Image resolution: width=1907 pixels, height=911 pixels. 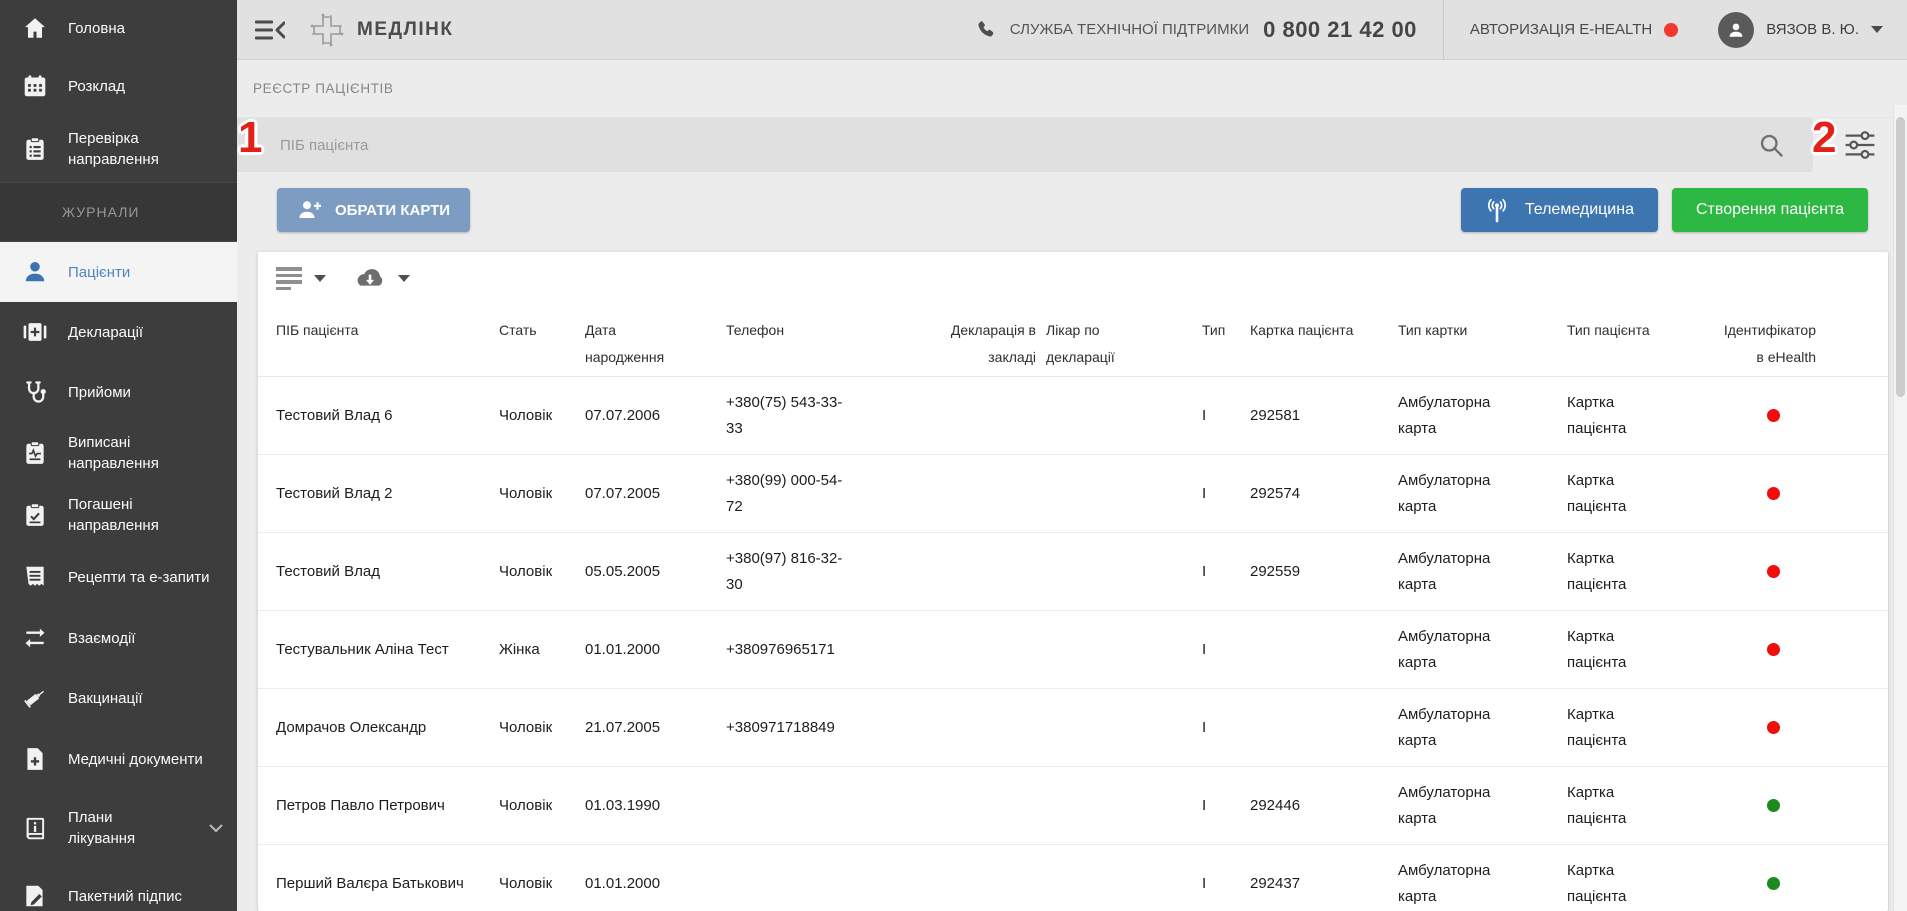 What do you see at coordinates (1900, 257) in the screenshot?
I see `scrollbar-thumb` at bounding box center [1900, 257].